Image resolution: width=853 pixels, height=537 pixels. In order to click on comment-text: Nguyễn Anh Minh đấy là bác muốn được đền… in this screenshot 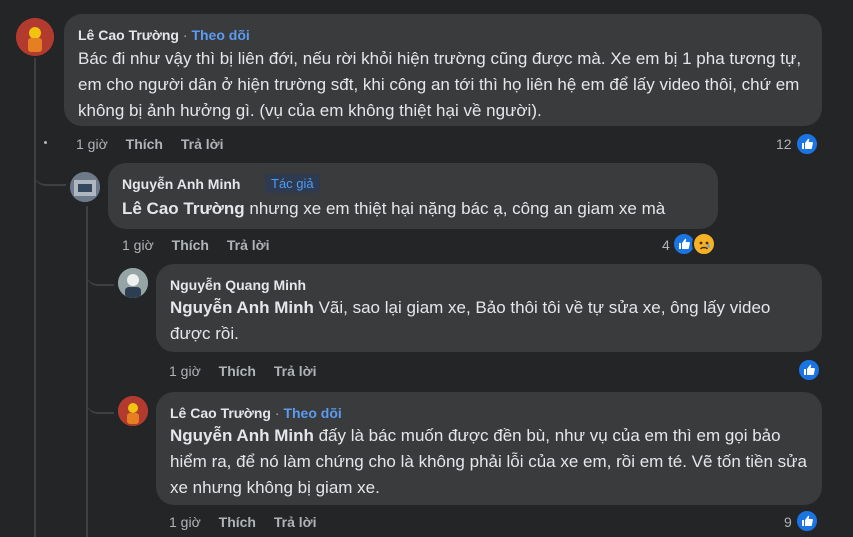, I will do `click(490, 462)`.